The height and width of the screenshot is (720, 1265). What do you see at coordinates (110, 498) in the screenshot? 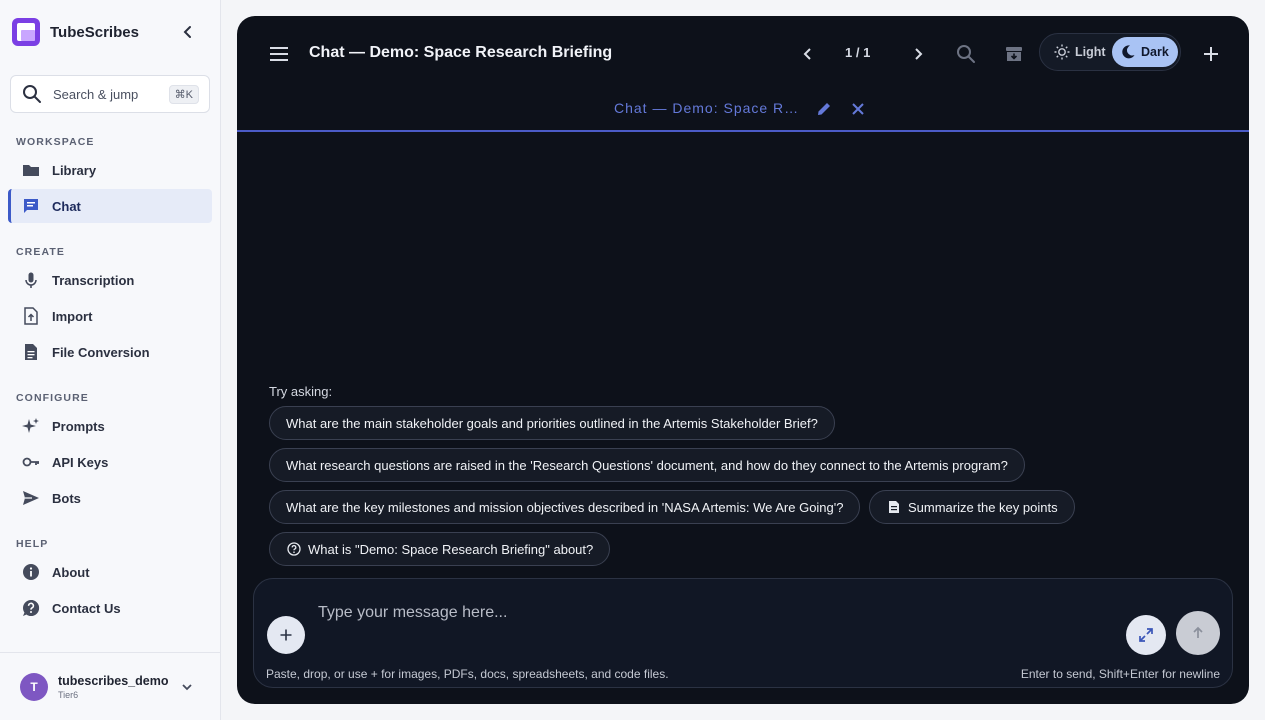
I see `sidebar-item-bots: Bots` at bounding box center [110, 498].